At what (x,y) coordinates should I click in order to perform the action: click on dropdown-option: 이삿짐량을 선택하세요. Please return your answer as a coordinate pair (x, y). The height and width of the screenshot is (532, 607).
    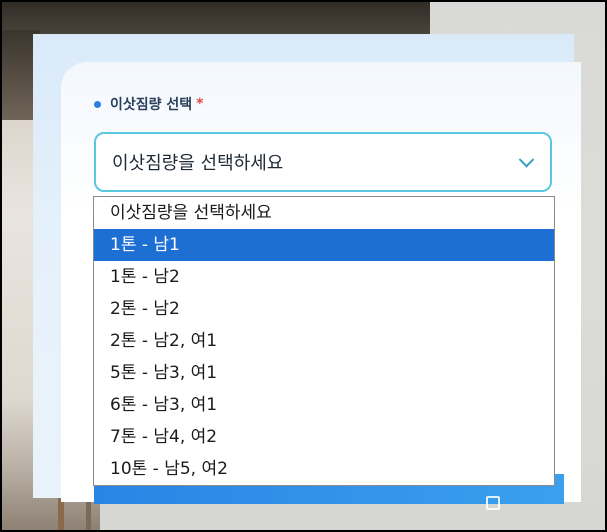
    Looking at the image, I should click on (324, 213).